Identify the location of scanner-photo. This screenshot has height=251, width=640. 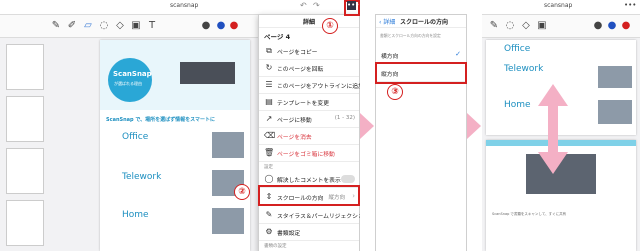
(207, 73).